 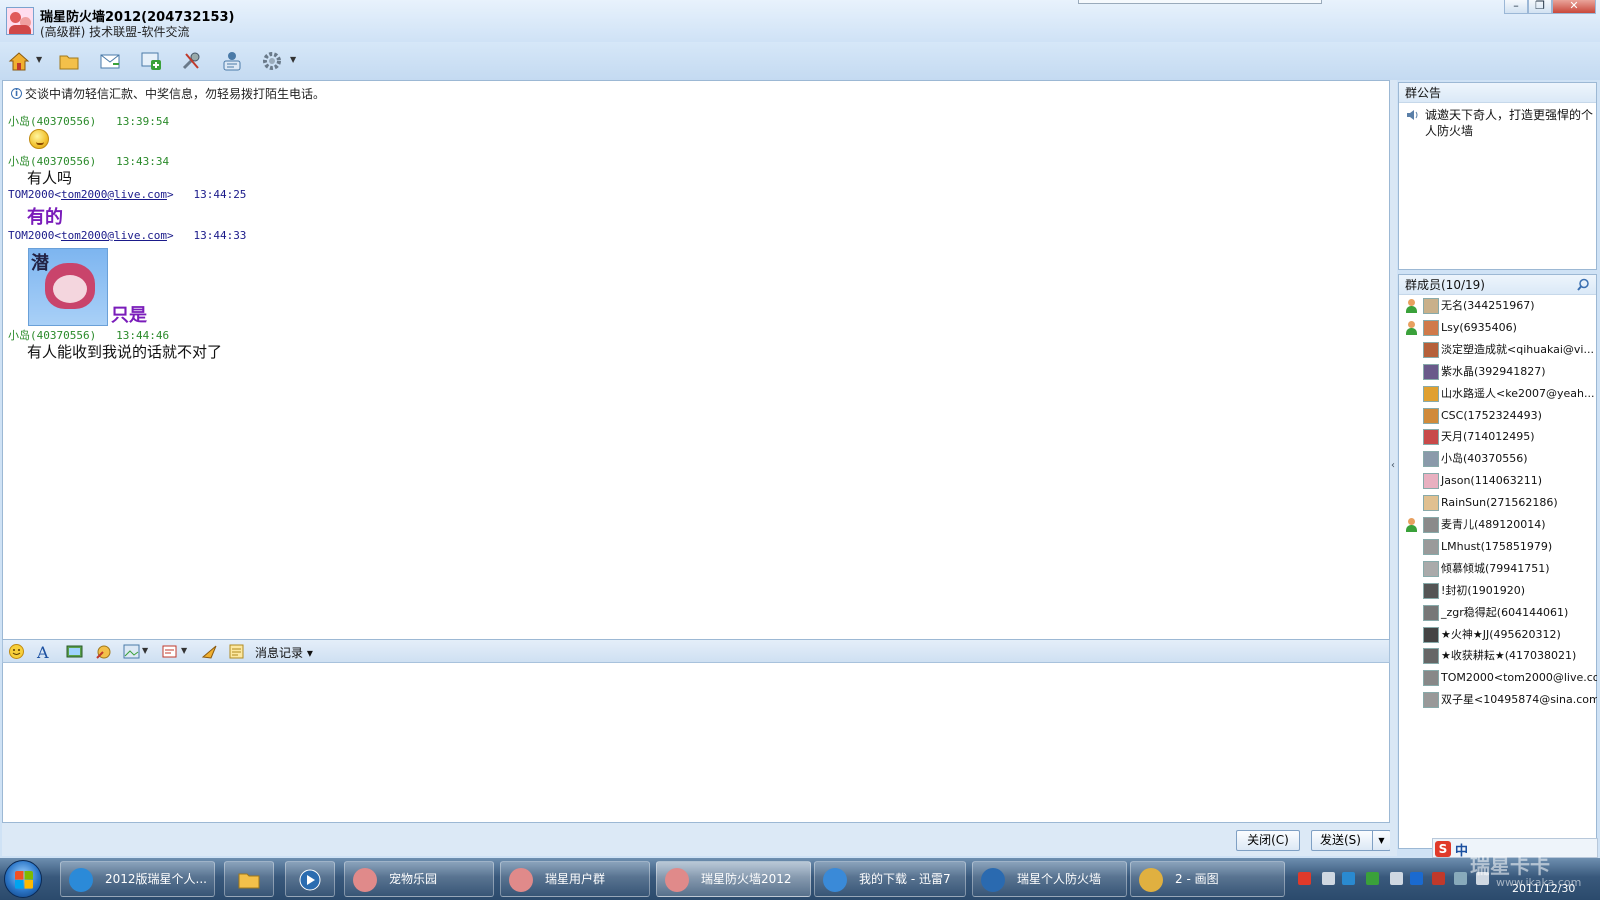 I want to click on image-dropdown-icon: ▼, so click(x=145, y=650).